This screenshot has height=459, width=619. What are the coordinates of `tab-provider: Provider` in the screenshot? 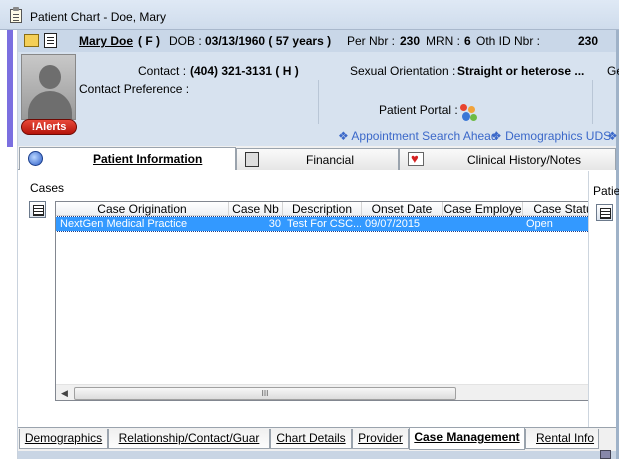 It's located at (380, 439).